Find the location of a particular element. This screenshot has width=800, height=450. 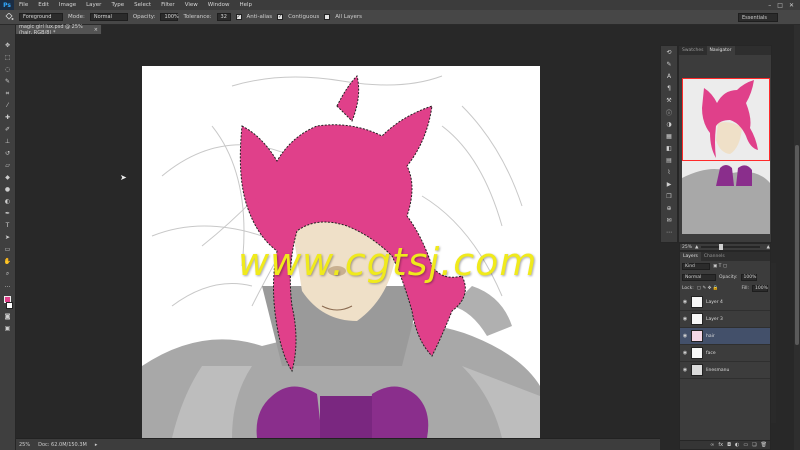

eraser-icon: ▱ is located at coordinates (8, 165).